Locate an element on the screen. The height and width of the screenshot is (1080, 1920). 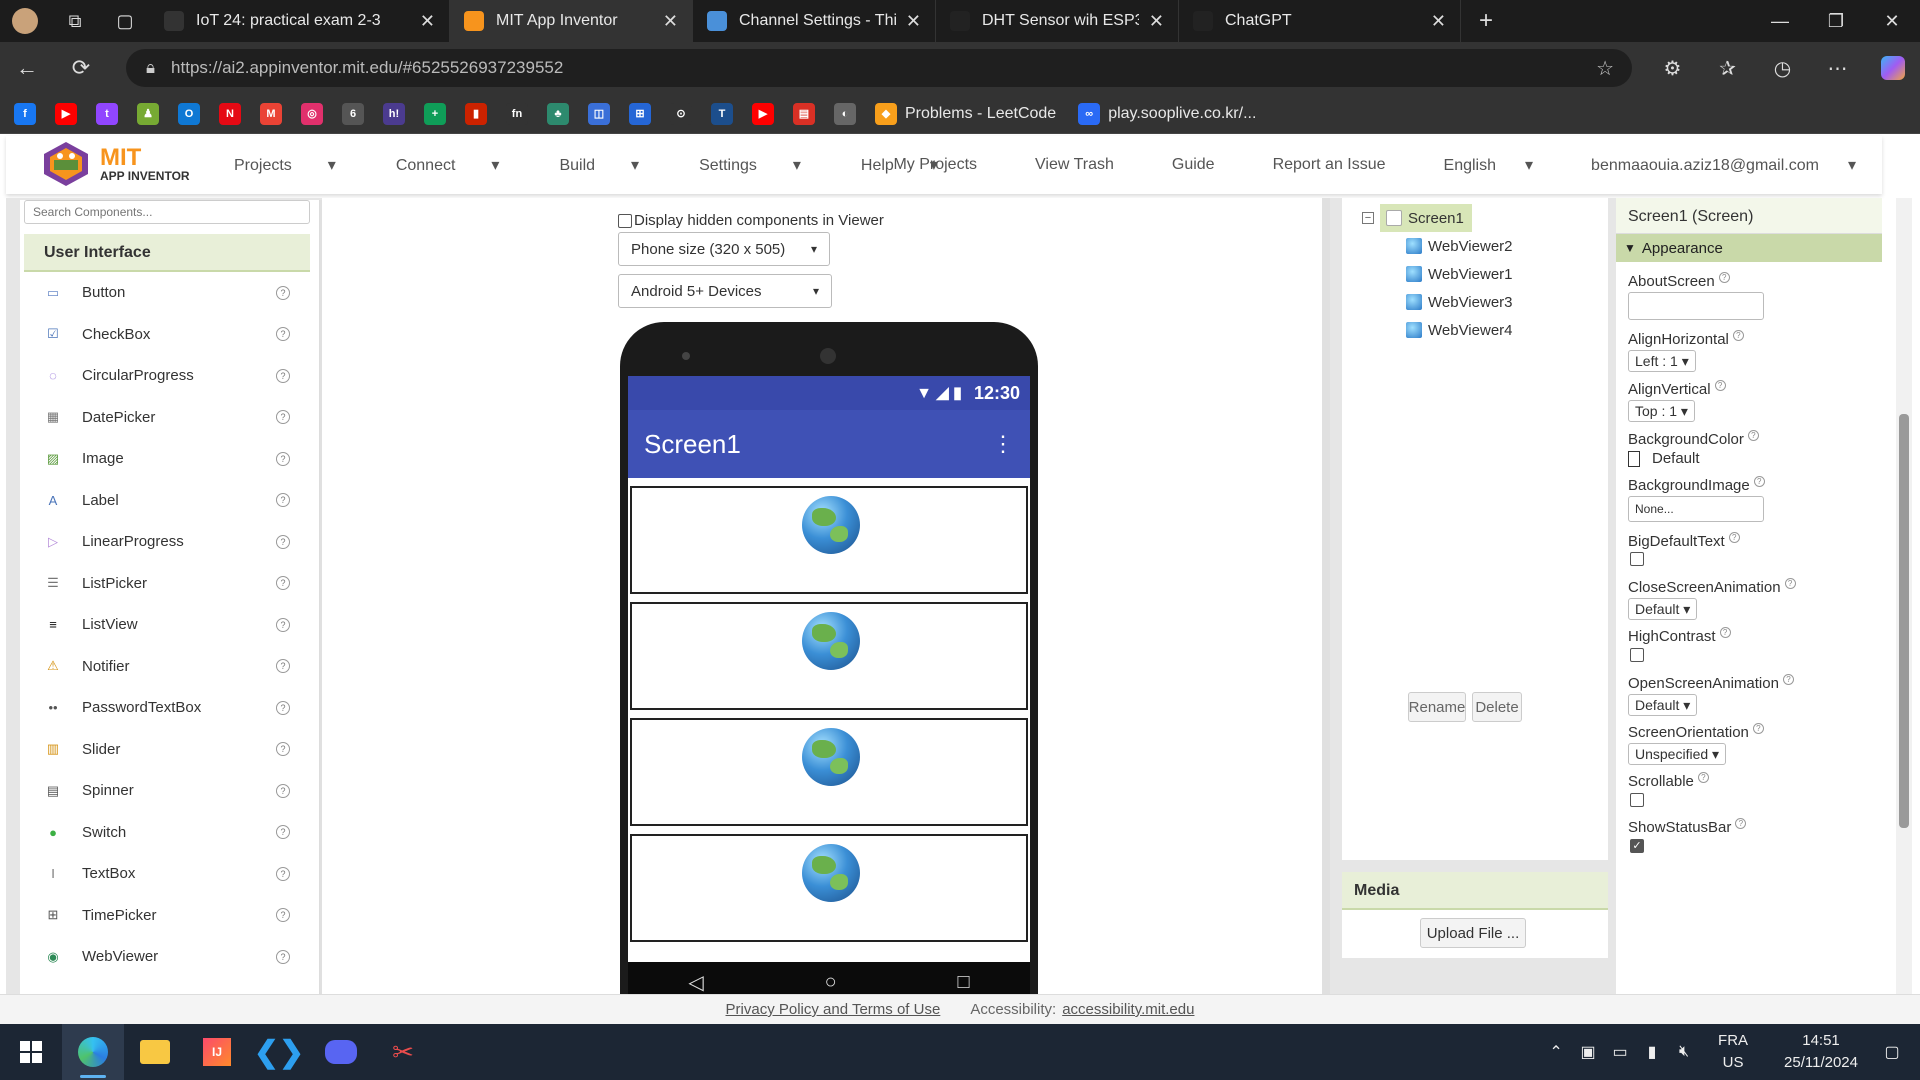
screen-orientation-select: Unspecified ▾ is located at coordinates (1677, 754).